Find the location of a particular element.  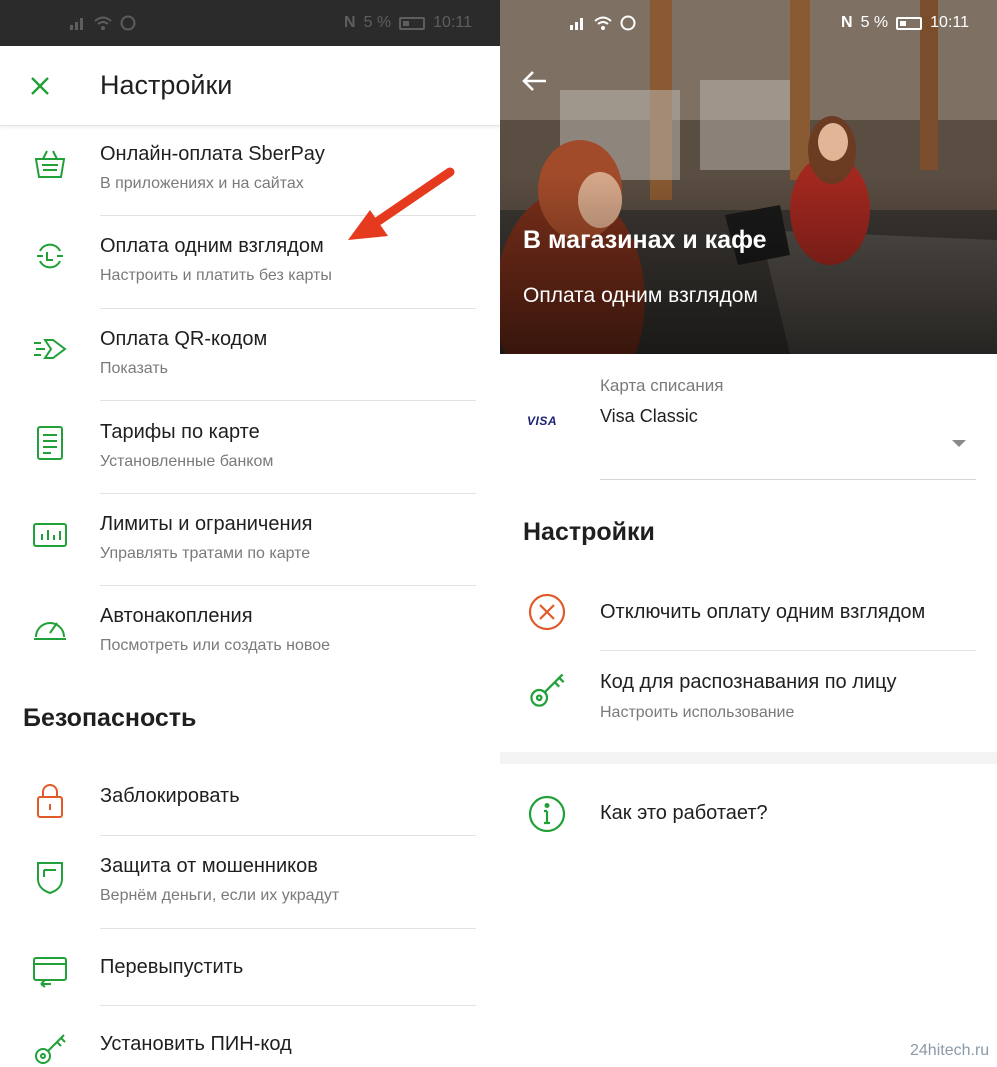

menu-item-title: Автонакопления is located at coordinates (176, 616).